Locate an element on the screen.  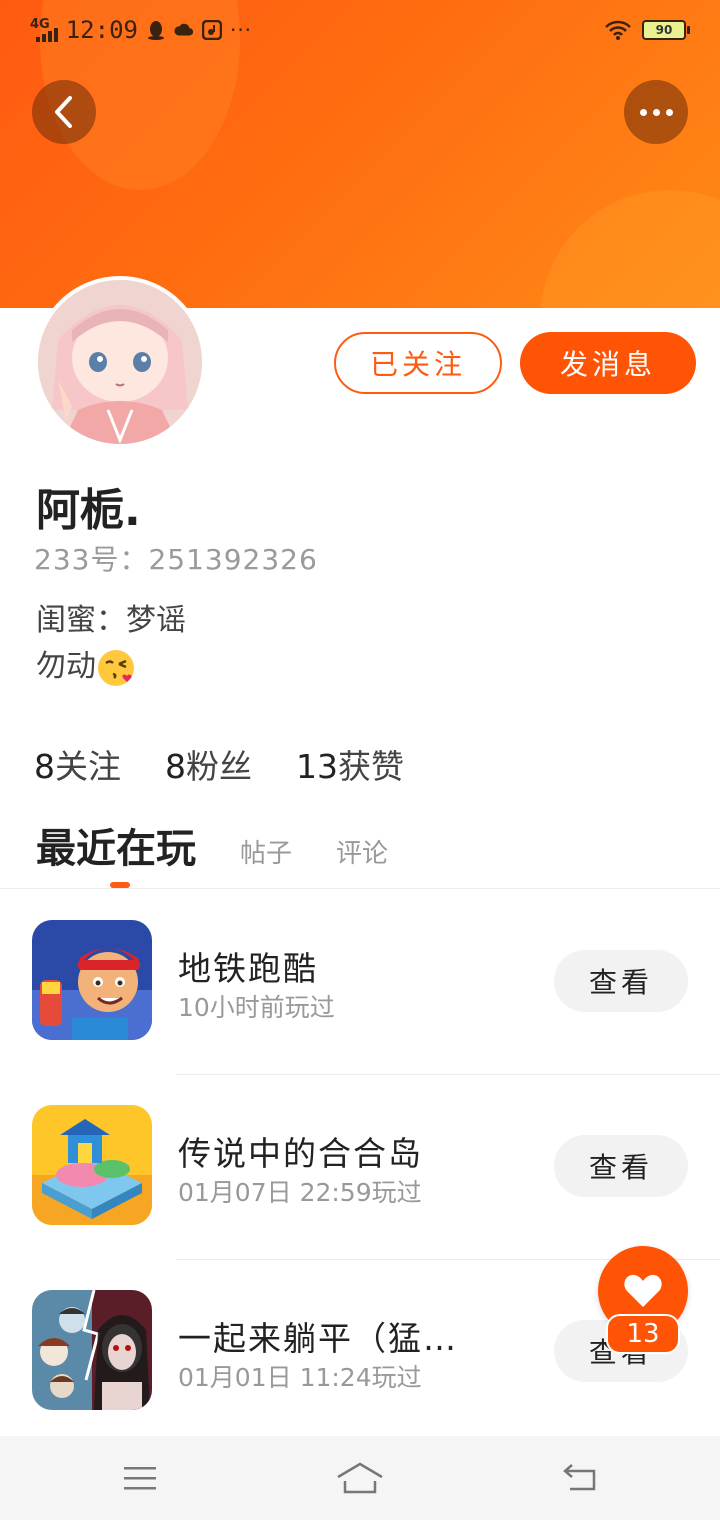
profile-tabs: 最近在玩 帖子 评论 is located at coordinates (234, 845).